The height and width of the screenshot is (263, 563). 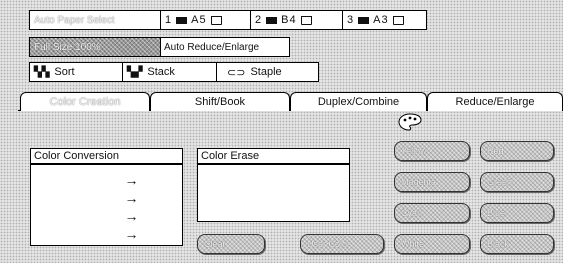 What do you see at coordinates (85, 101) in the screenshot?
I see `tab-color-creation: Color Creation` at bounding box center [85, 101].